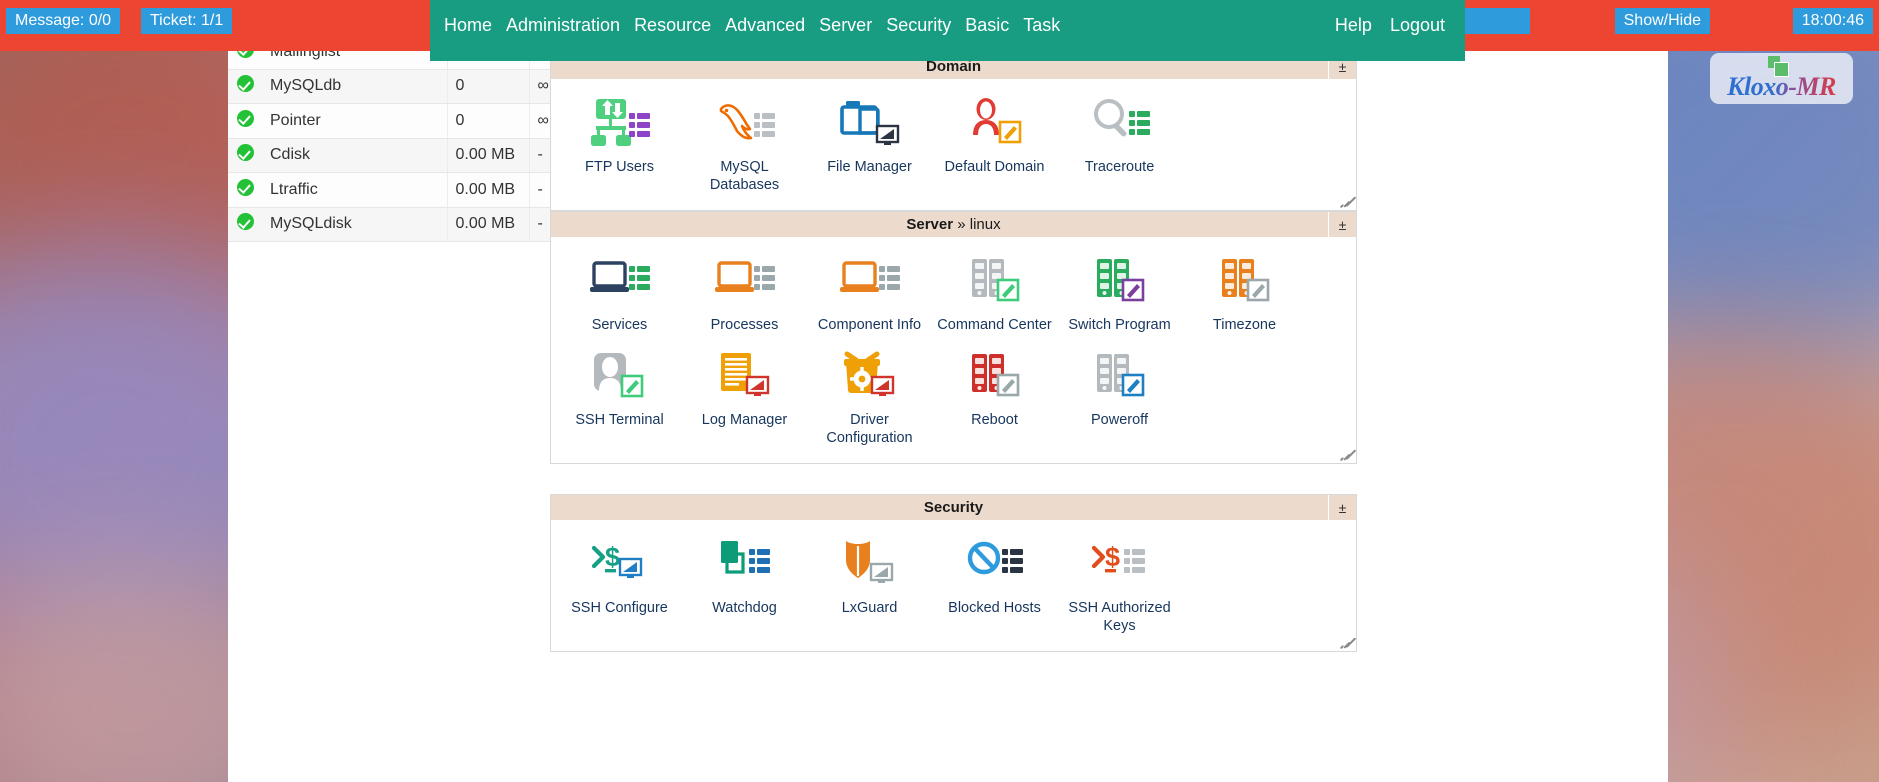  Describe the element at coordinates (1120, 124) in the screenshot. I see `traceroute-icon` at that location.